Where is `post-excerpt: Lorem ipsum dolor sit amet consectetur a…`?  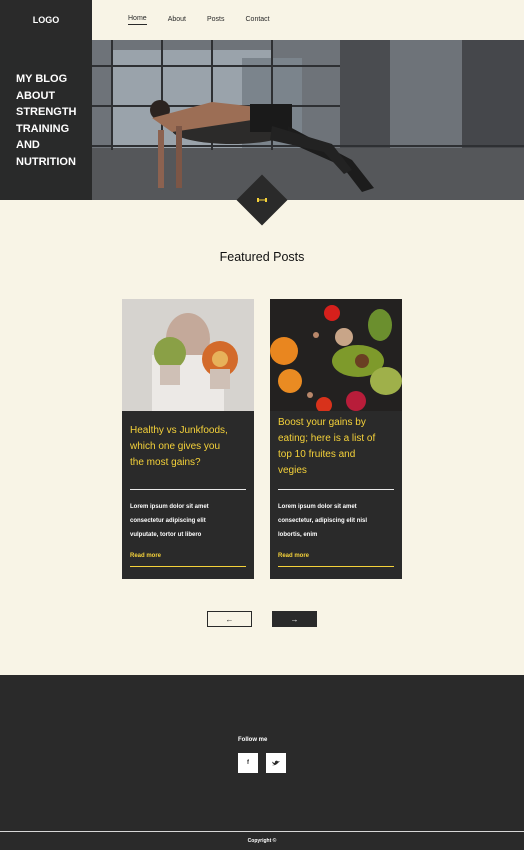 post-excerpt: Lorem ipsum dolor sit amet consectetur a… is located at coordinates (169, 521).